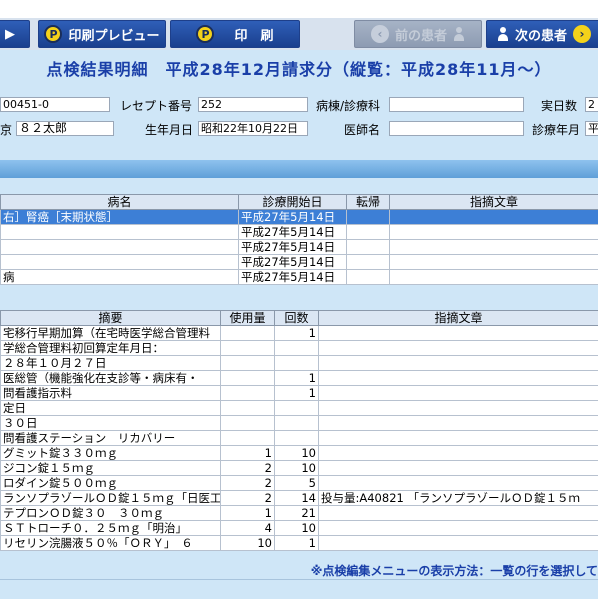 The width and height of the screenshot is (598, 599). What do you see at coordinates (299, 363) in the screenshot?
I see `table-row: ２８年１０月２７日` at bounding box center [299, 363].